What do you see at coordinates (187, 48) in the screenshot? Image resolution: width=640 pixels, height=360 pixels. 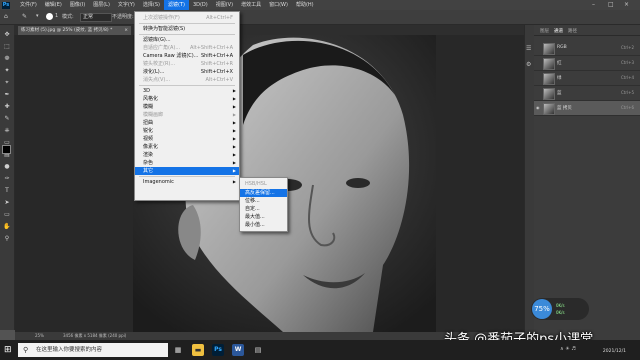 I see `filter-menu-item: 自适应广角(A)... Alt+Shift+Ctrl+A` at bounding box center [187, 48].